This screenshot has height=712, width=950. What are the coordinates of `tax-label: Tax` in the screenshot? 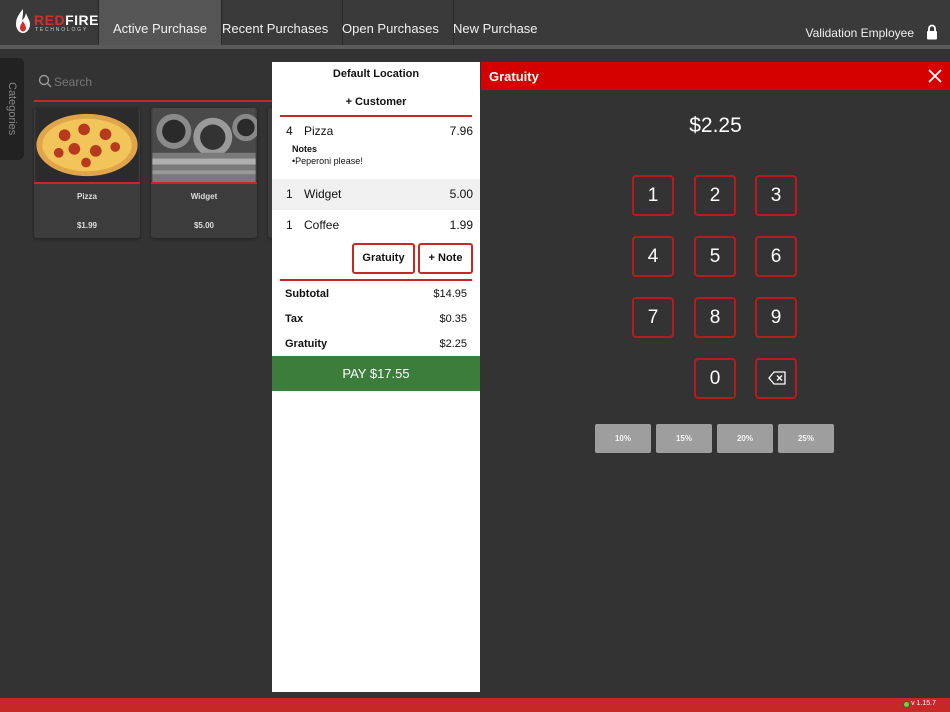 It's located at (294, 319).